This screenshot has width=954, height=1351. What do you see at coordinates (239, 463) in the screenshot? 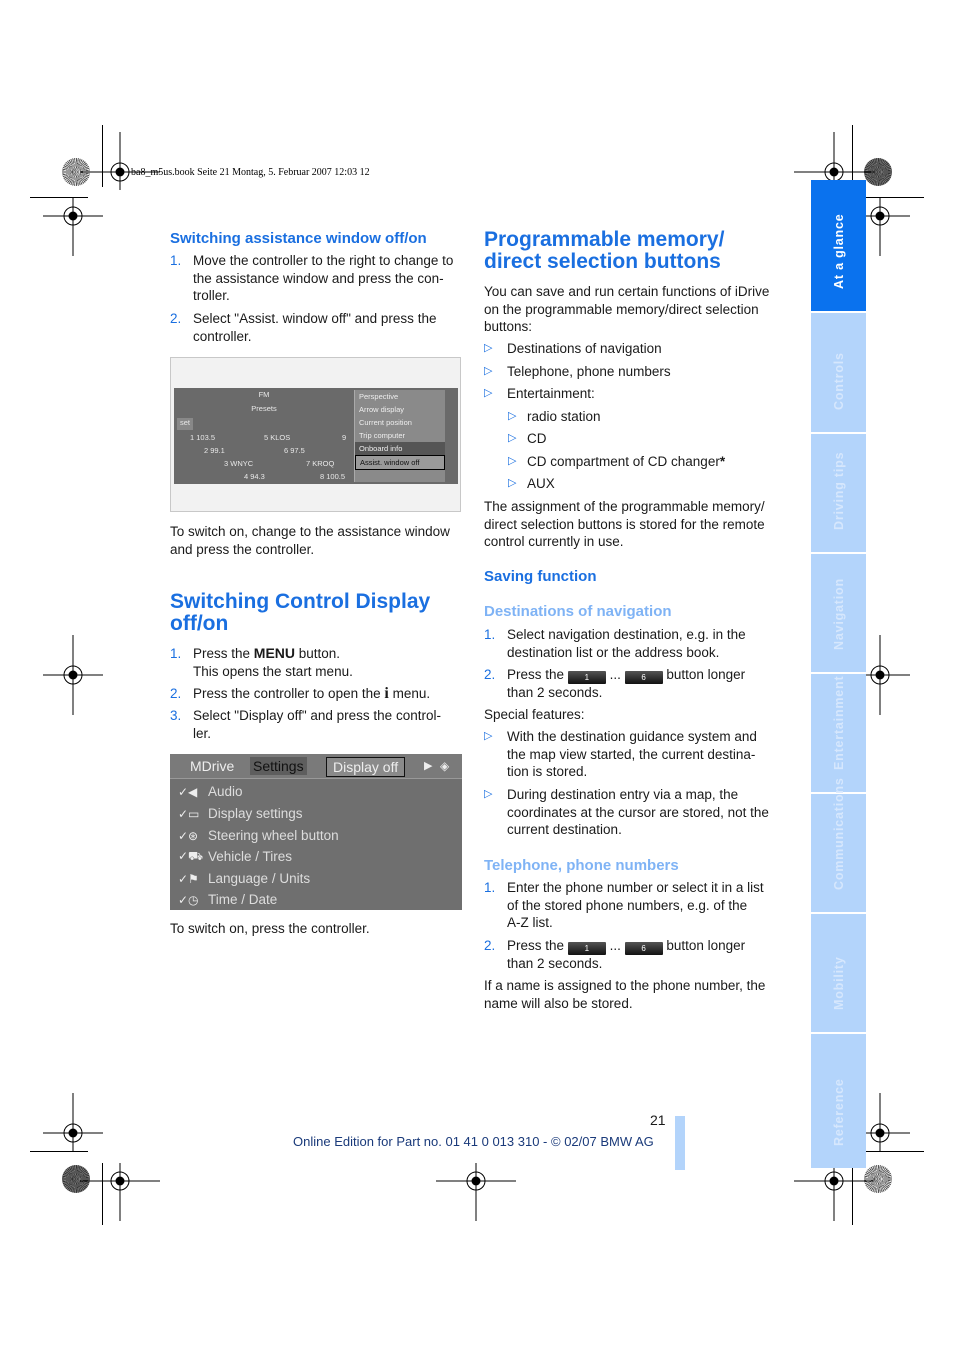
I see `preset-station: 3 WNYC` at bounding box center [239, 463].